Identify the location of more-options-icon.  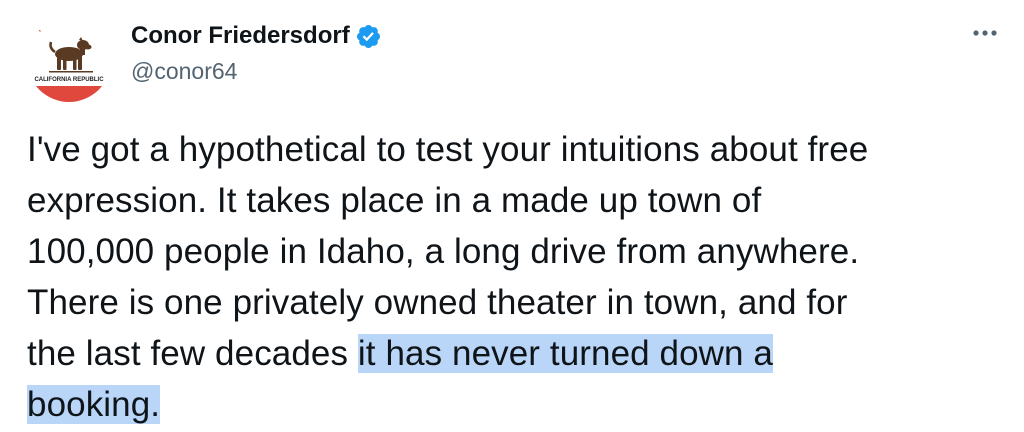
(985, 33).